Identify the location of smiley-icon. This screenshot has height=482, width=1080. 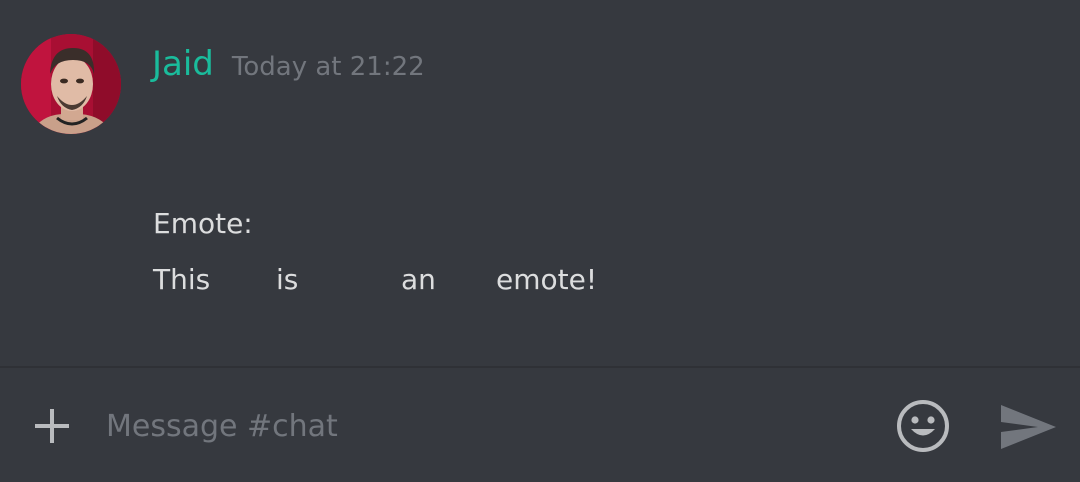
(923, 426).